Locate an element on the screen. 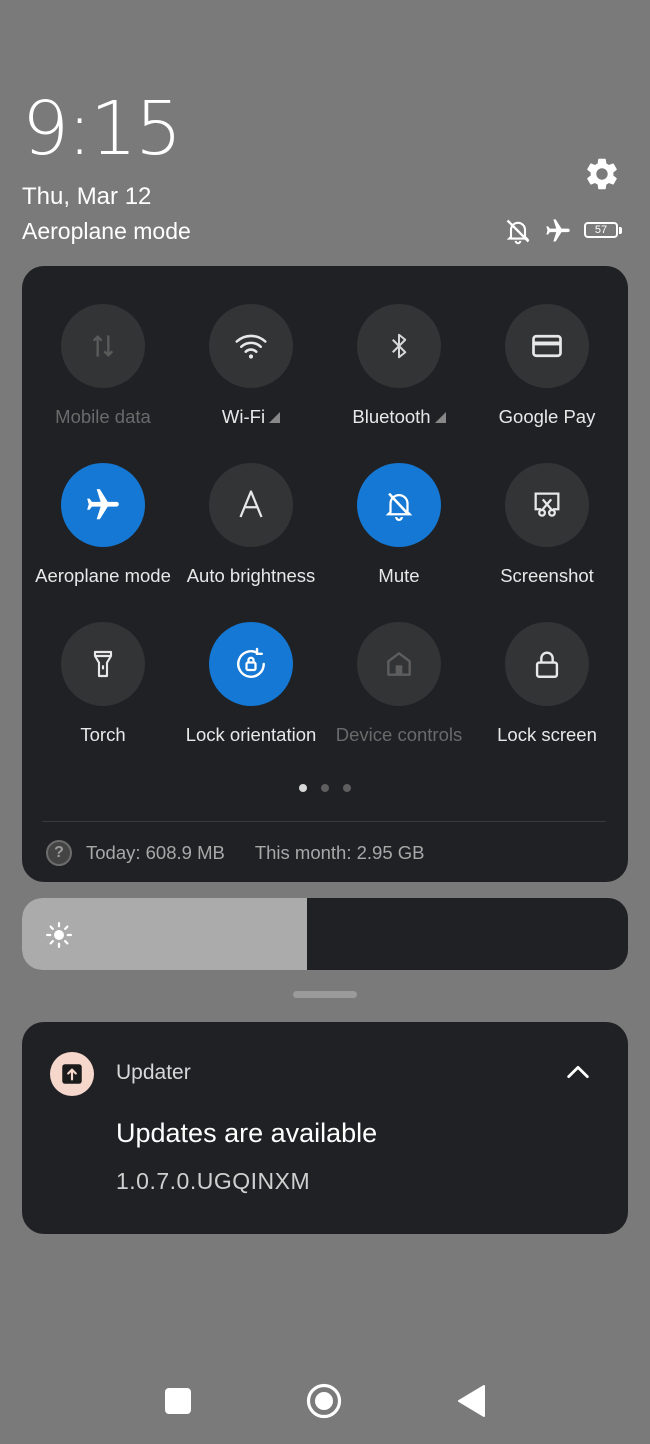 The height and width of the screenshot is (1444, 650). tile-bluetooth: Bluetooth is located at coordinates (399, 369).